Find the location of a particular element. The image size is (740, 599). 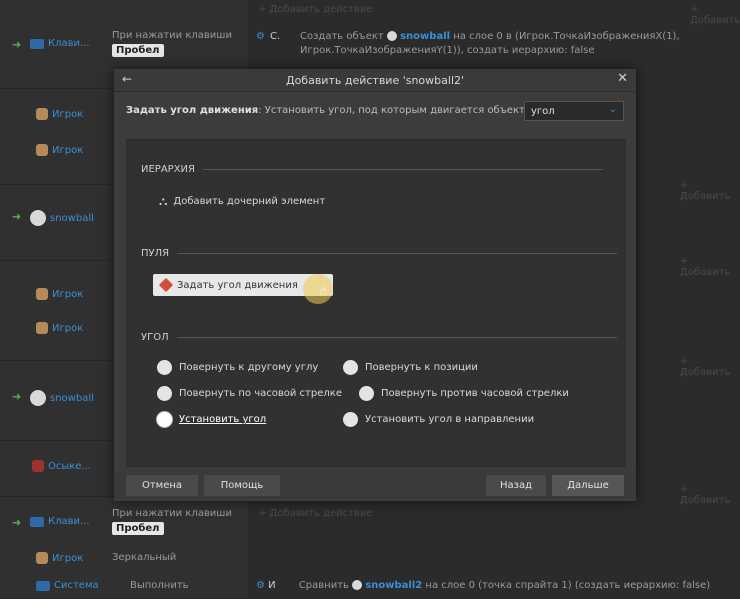

option-set-angle-toward: Установить угол в направлении is located at coordinates (438, 419).